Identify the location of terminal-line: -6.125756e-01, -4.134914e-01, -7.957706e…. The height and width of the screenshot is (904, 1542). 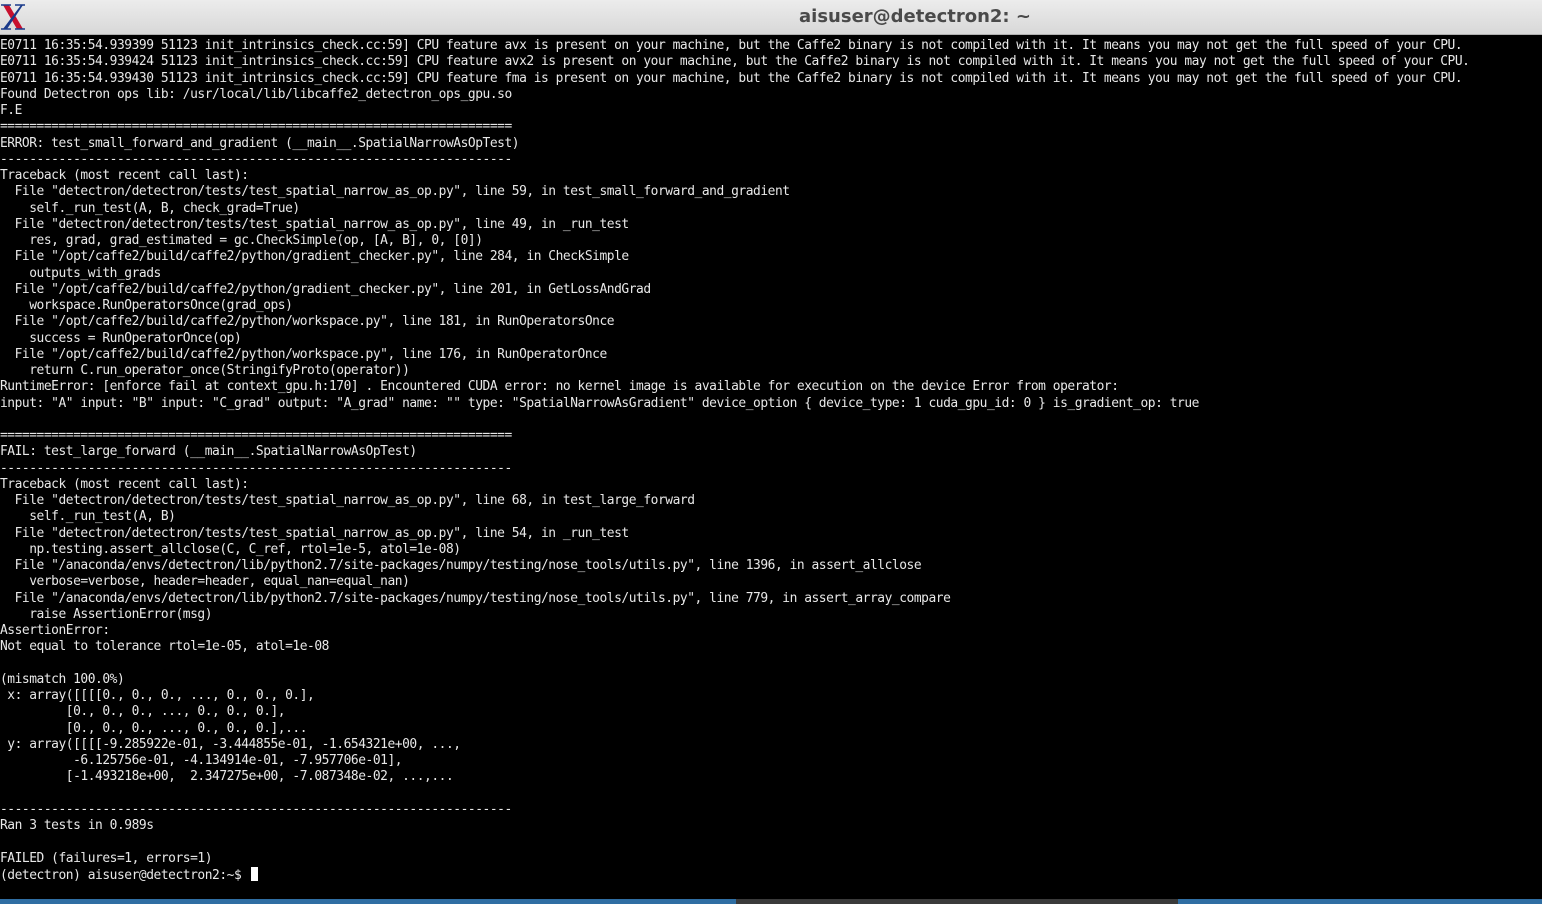
(201, 760).